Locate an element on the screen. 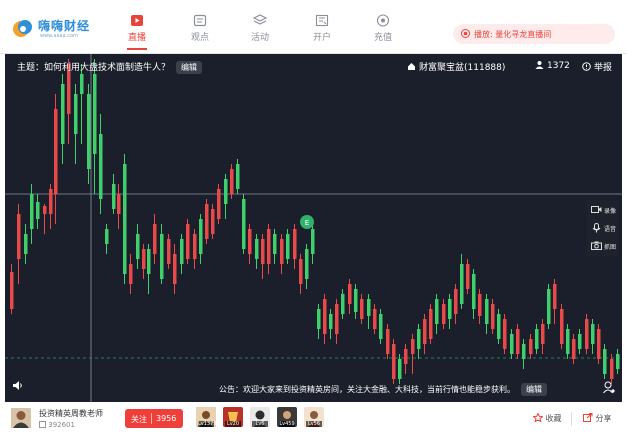 The width and height of the screenshot is (627, 439). collect-button: 收藏 is located at coordinates (547, 418).